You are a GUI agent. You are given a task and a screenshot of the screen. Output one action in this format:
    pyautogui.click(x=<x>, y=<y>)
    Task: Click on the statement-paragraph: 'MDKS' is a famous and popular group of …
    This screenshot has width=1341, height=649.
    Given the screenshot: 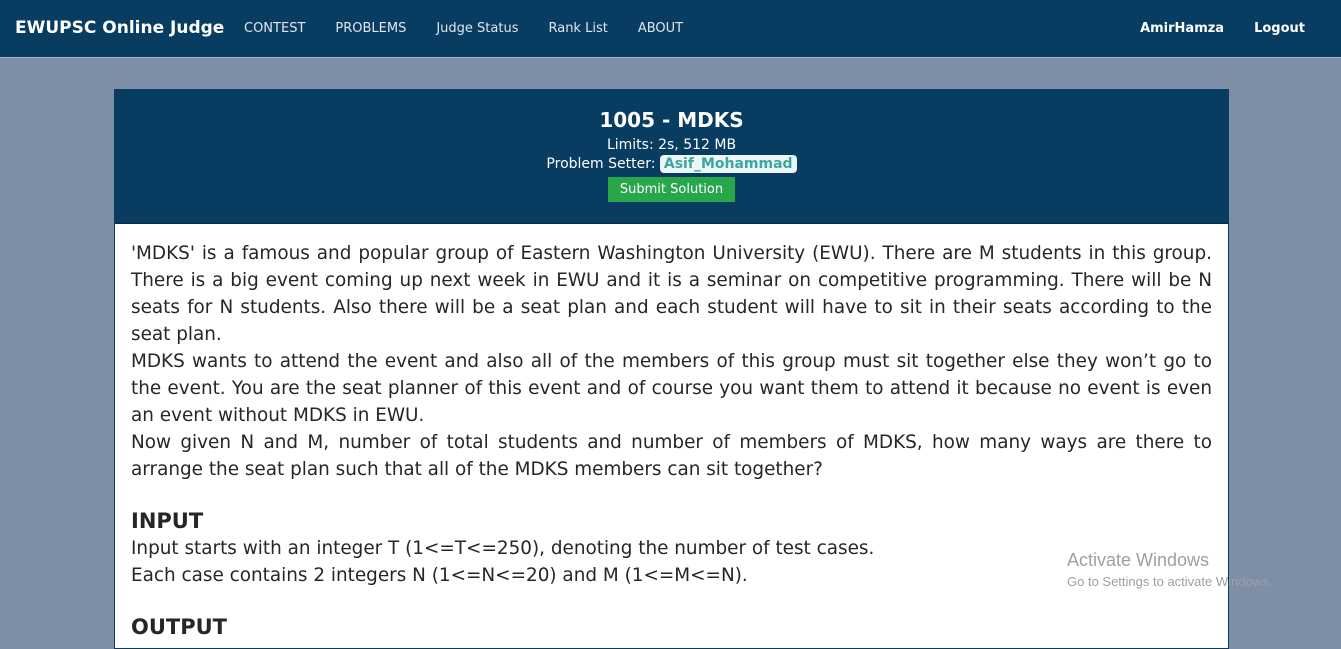 What is the action you would take?
    pyautogui.click(x=671, y=294)
    